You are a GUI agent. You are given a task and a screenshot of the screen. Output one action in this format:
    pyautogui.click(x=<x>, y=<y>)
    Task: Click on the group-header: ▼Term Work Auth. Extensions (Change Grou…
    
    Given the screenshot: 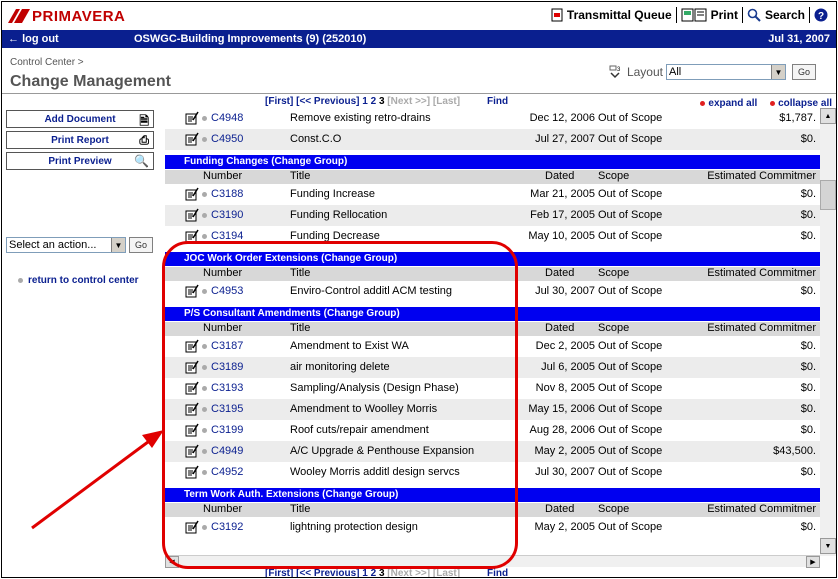 What is the action you would take?
    pyautogui.click(x=492, y=495)
    